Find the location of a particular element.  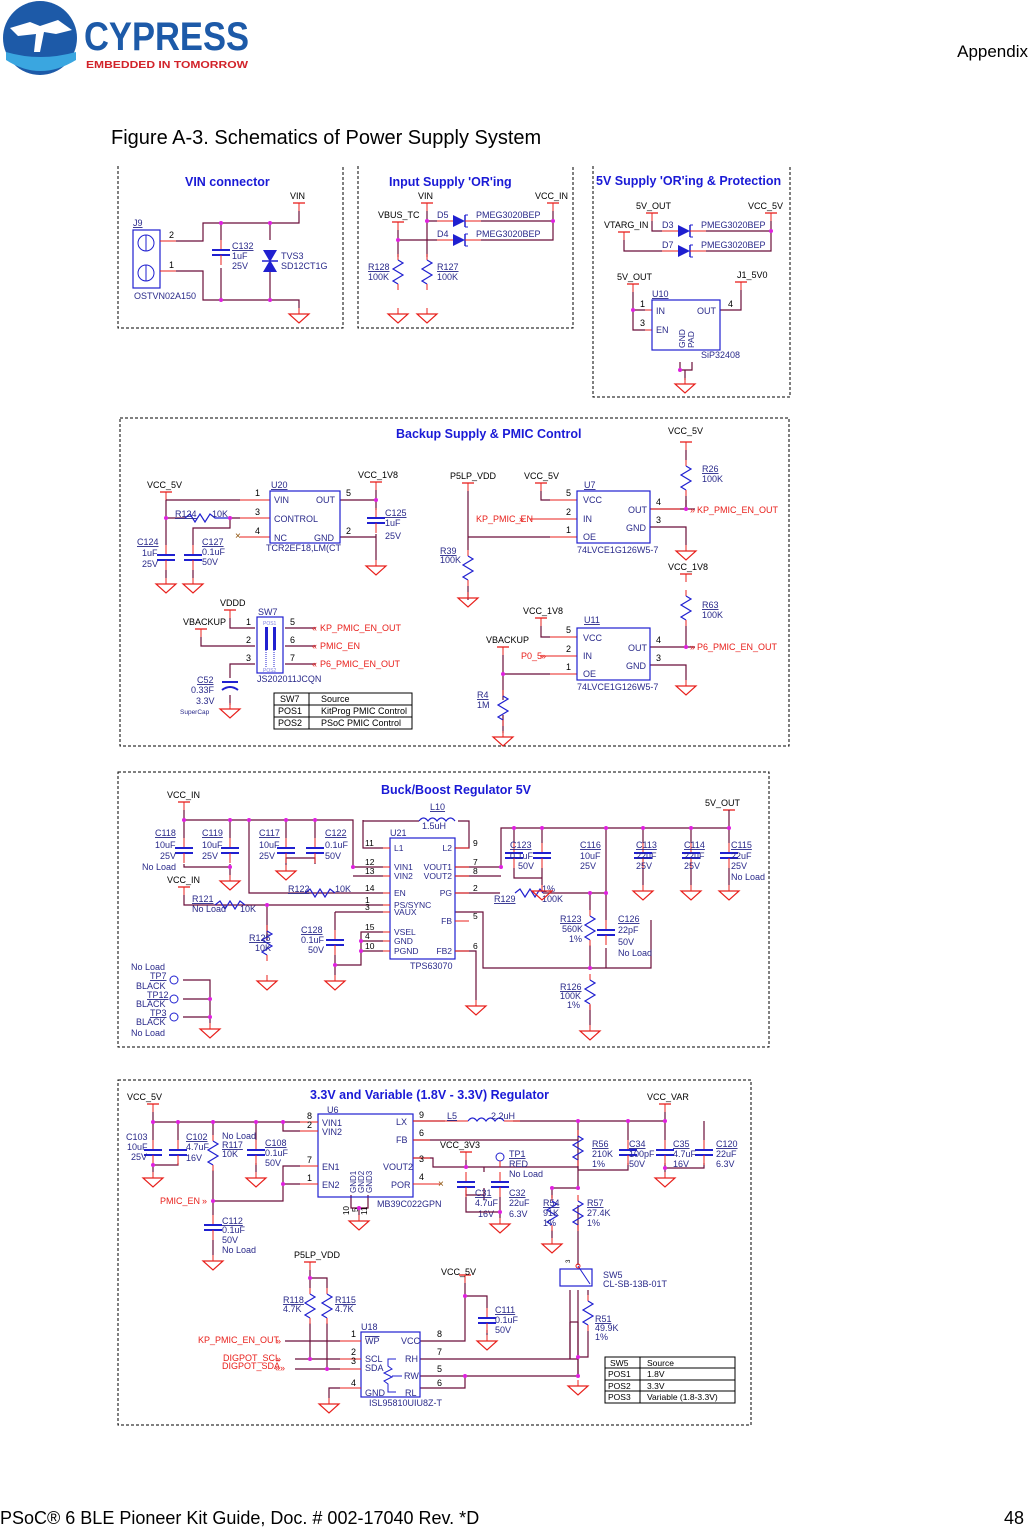

svg-text: VCC_IN is located at coordinates (183, 880).